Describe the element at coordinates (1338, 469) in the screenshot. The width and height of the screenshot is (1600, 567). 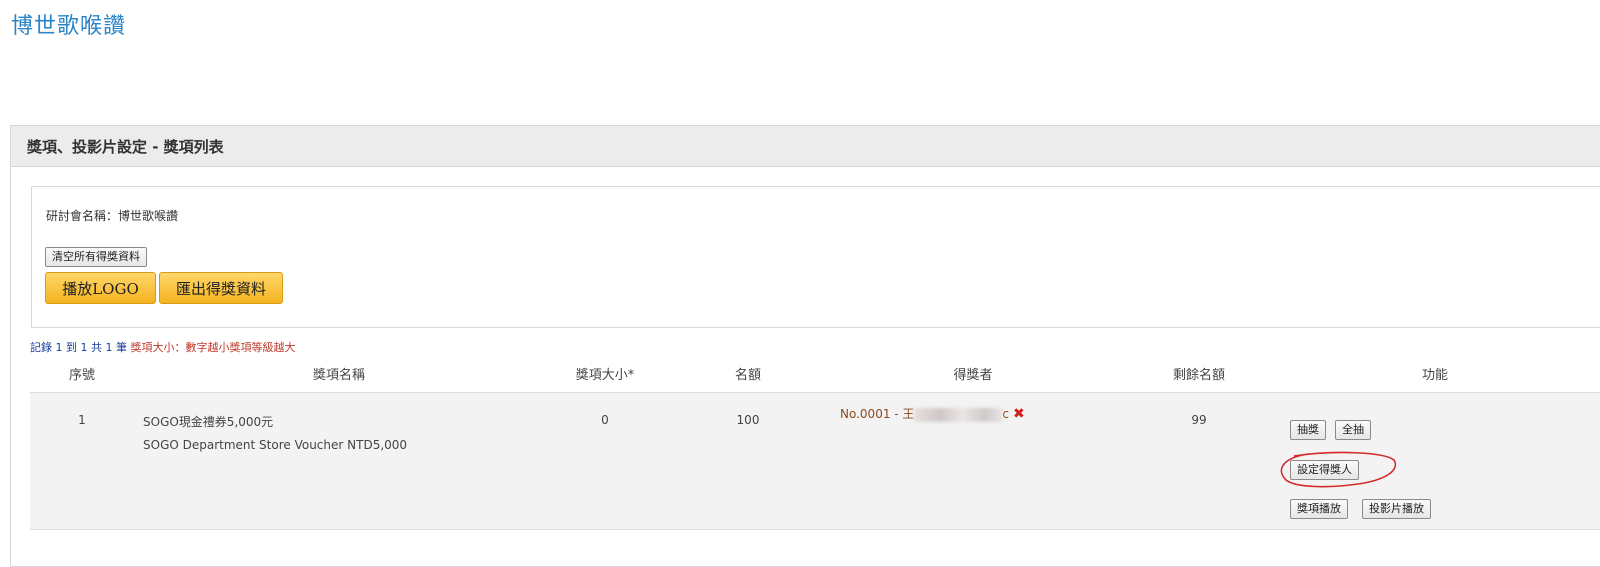
I see `red-circle-annotation` at that location.